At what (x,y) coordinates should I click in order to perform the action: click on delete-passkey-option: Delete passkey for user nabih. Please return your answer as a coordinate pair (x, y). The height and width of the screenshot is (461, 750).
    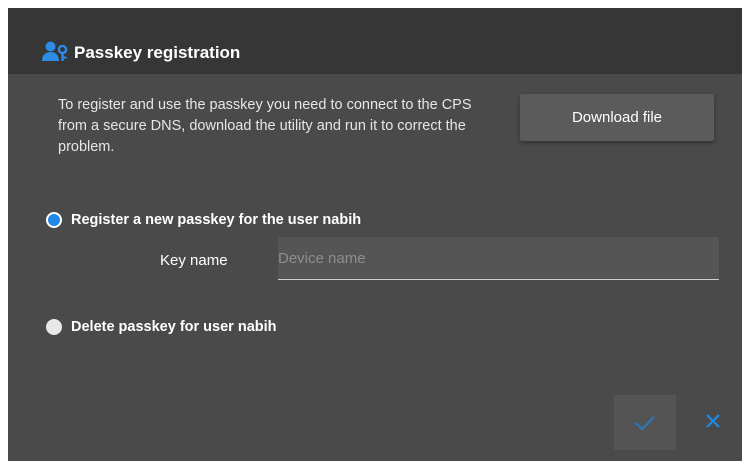
    Looking at the image, I should click on (161, 327).